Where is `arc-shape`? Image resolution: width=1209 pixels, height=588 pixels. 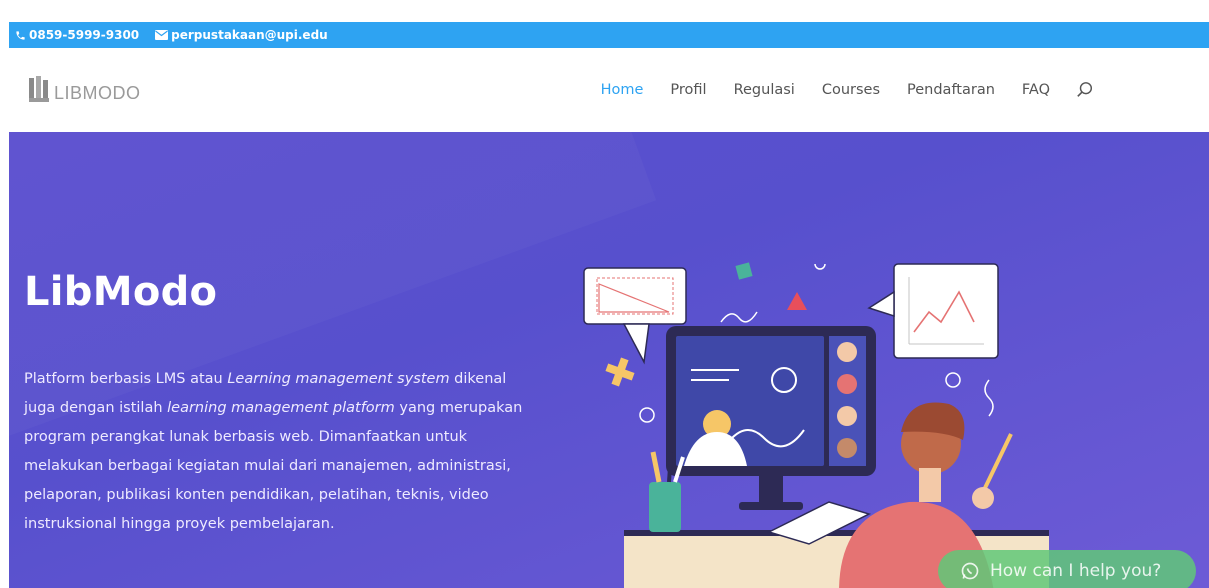
arc-shape is located at coordinates (820, 266).